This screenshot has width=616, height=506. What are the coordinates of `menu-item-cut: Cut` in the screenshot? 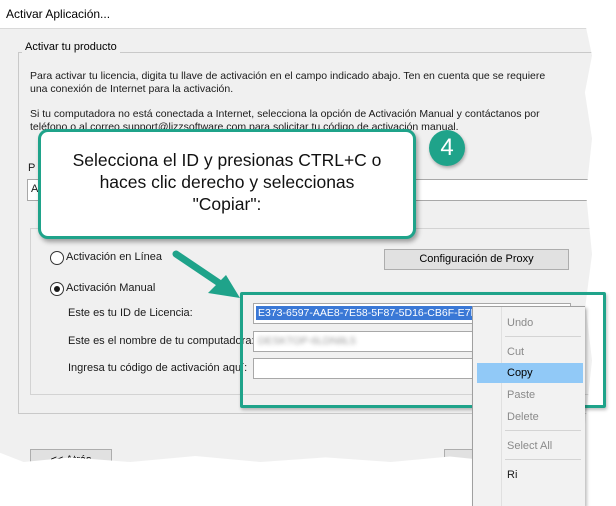 It's located at (530, 352).